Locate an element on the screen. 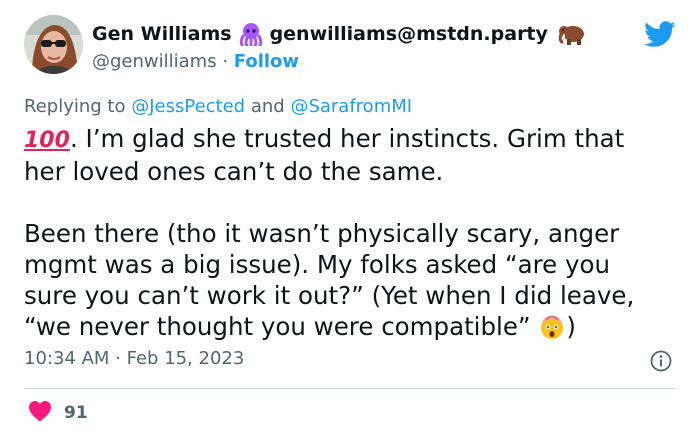 Image resolution: width=700 pixels, height=441 pixels. replying-to-prefix: Replying to is located at coordinates (75, 106).